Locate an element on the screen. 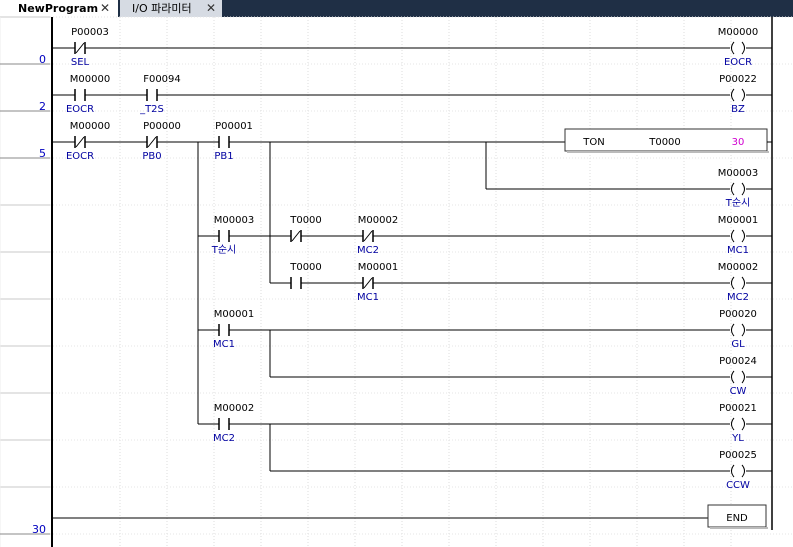 Image resolution: width=793 pixels, height=547 pixels. timer-address: T0000 is located at coordinates (664, 142).